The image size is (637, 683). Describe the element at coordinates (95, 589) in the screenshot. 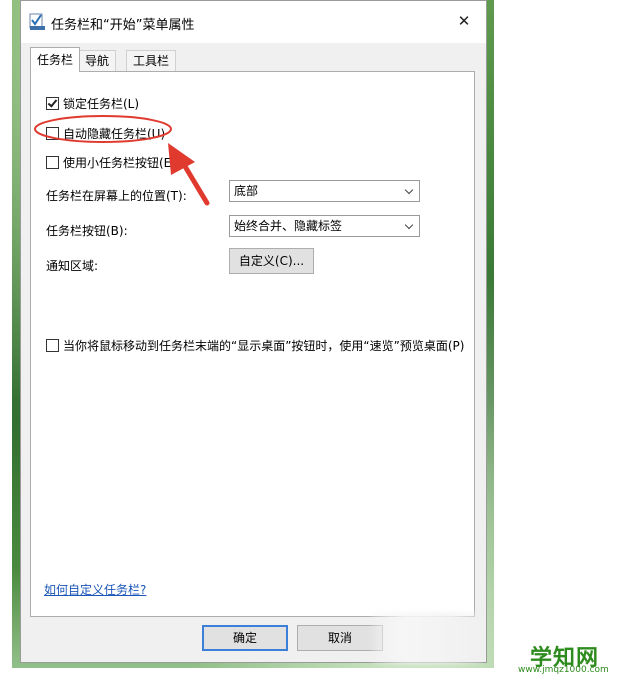

I see `help-link: 如何自定义任务栏?` at that location.